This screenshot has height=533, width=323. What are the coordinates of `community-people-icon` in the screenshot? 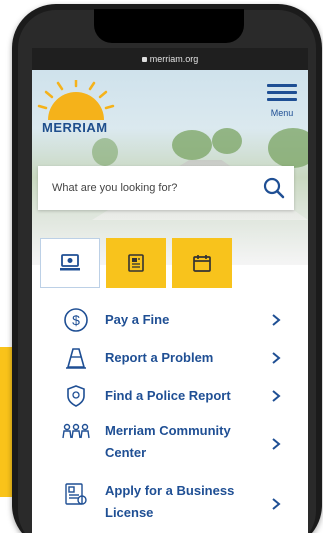 It's located at (76, 434).